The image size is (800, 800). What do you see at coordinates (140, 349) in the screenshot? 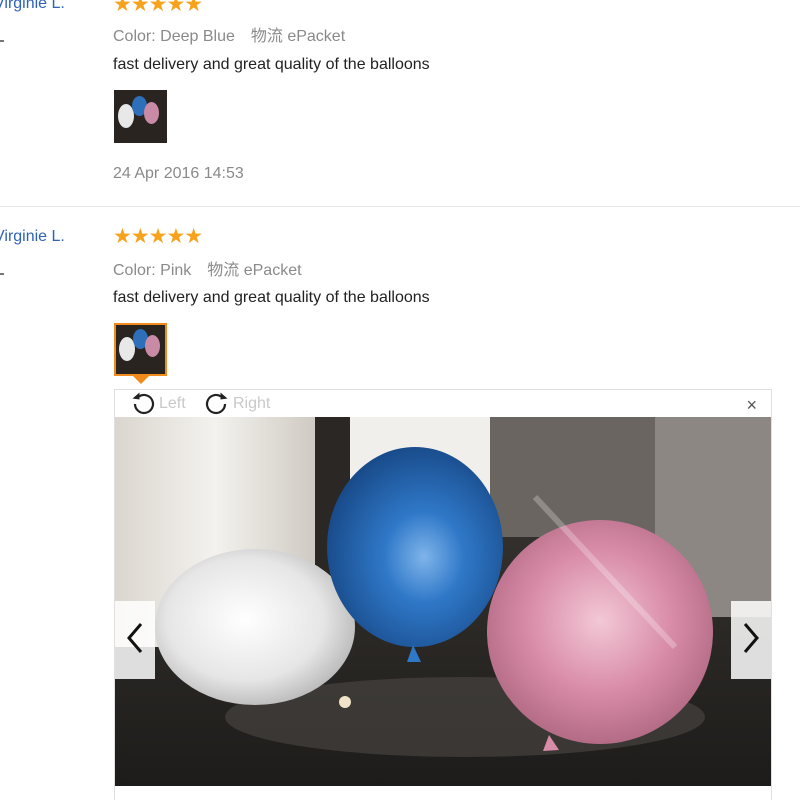
I see `review-photo-thumbnail-selected` at bounding box center [140, 349].